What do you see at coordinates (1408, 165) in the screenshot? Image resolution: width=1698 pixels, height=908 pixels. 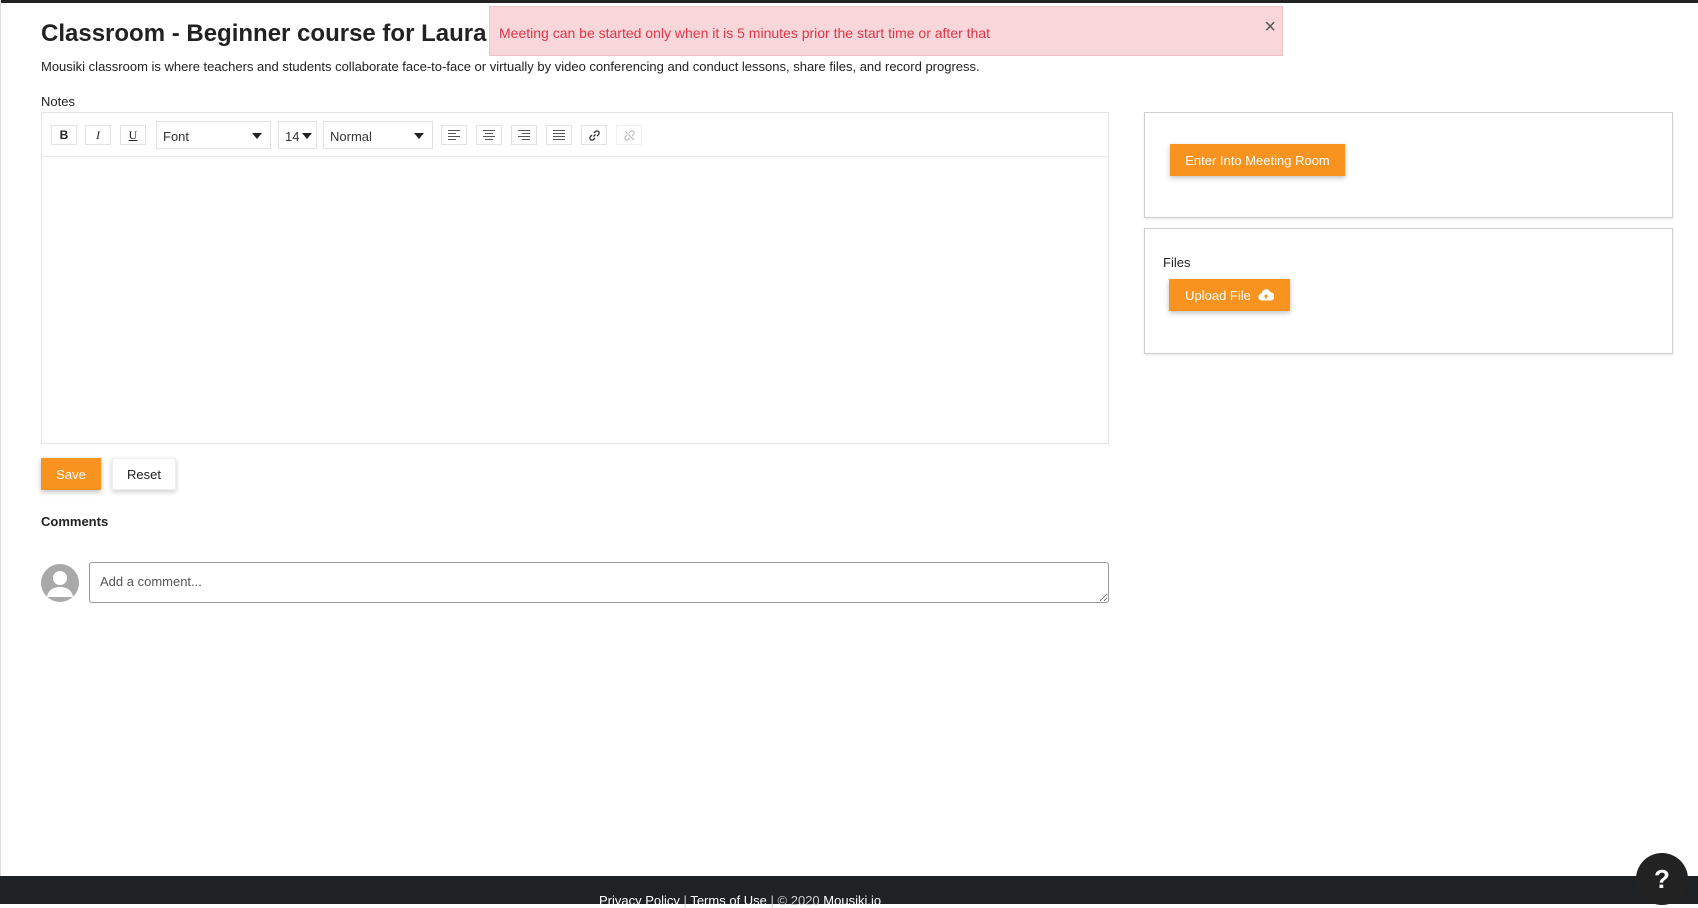 I see `meeting-panel: Enter Into Meeting Room` at bounding box center [1408, 165].